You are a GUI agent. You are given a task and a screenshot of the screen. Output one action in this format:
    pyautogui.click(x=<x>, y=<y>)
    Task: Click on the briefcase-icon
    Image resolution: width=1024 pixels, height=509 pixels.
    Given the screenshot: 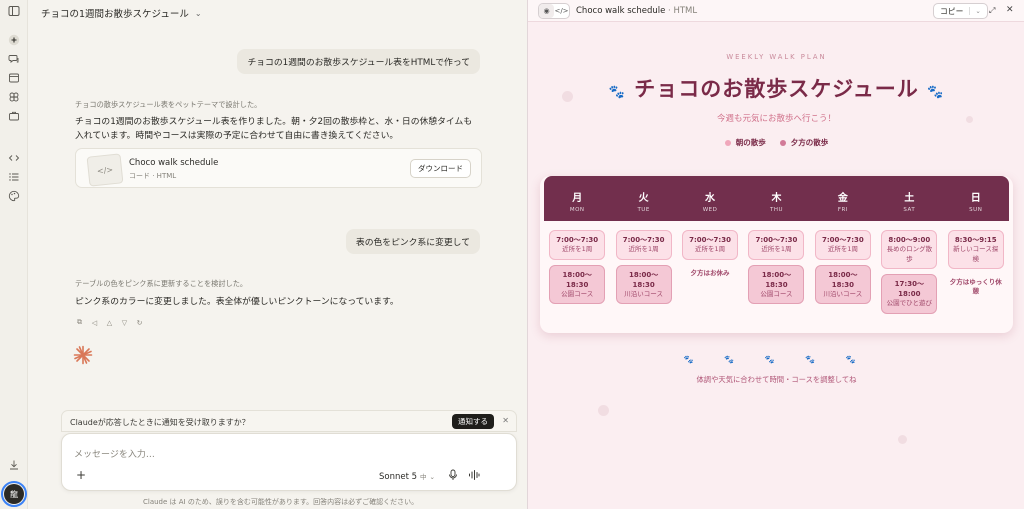 What is the action you would take?
    pyautogui.click(x=14, y=116)
    